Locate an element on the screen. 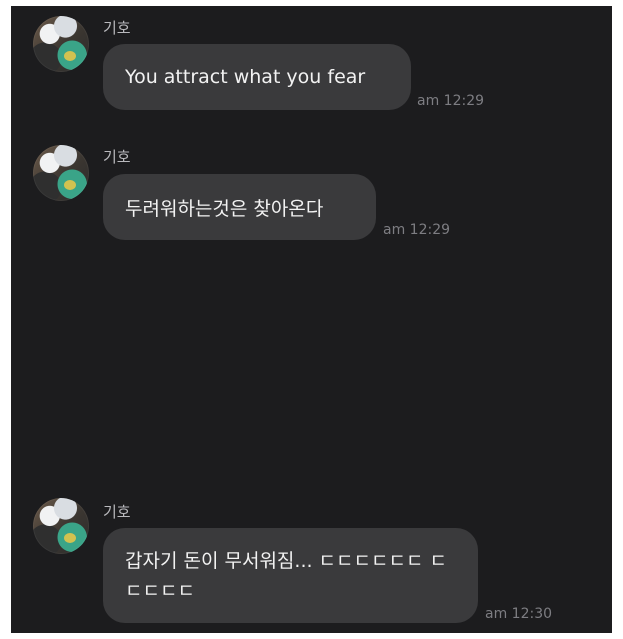 The height and width of the screenshot is (639, 623). message-time: am 12:30 is located at coordinates (519, 614).